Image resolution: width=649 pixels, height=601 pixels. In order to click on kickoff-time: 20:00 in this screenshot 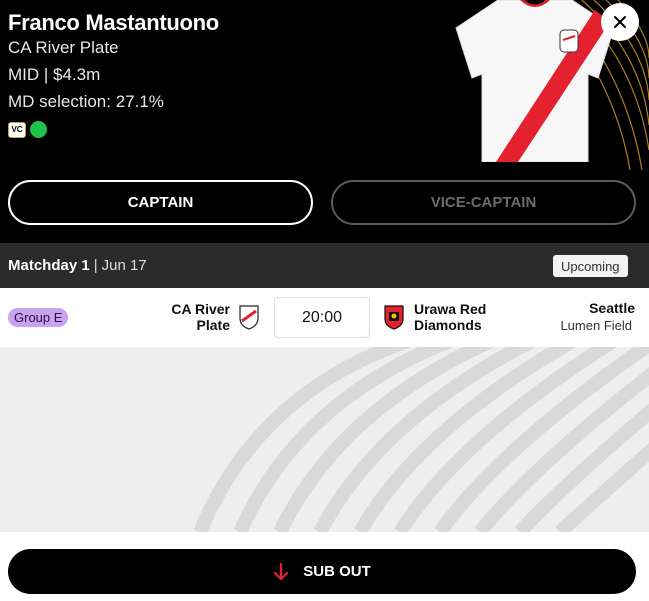, I will do `click(322, 317)`.